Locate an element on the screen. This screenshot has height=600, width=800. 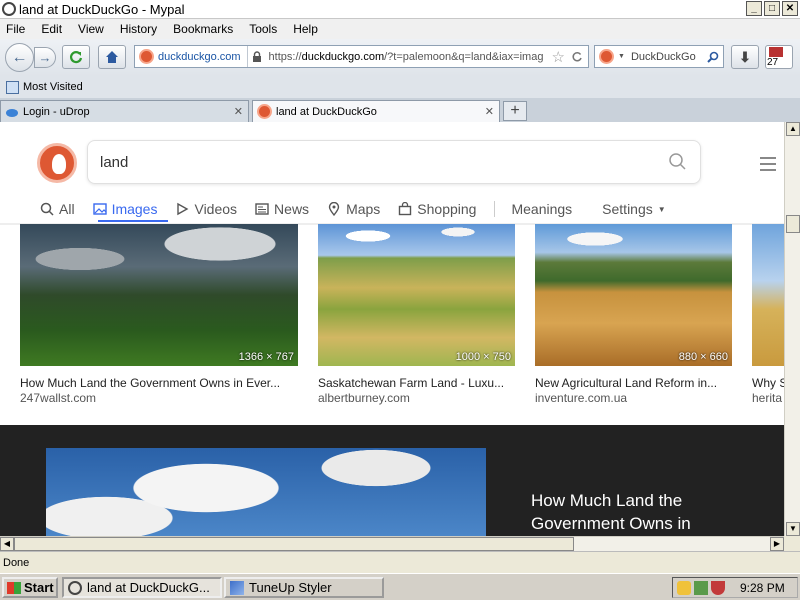
image-result: Why S herita is located at coordinates (768, 314).